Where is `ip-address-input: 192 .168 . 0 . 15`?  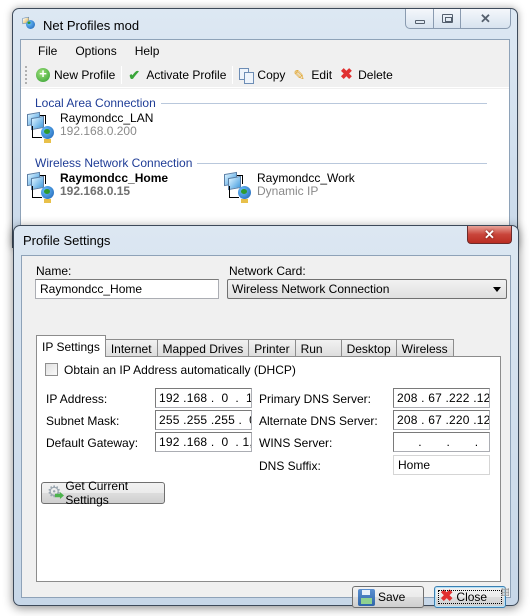 ip-address-input: 192 .168 . 0 . 15 is located at coordinates (203, 398).